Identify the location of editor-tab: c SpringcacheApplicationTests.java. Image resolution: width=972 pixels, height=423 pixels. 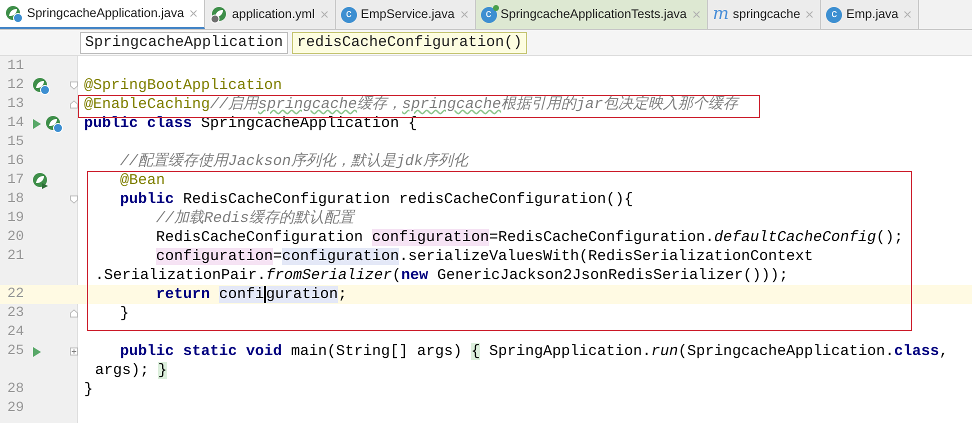
(592, 14).